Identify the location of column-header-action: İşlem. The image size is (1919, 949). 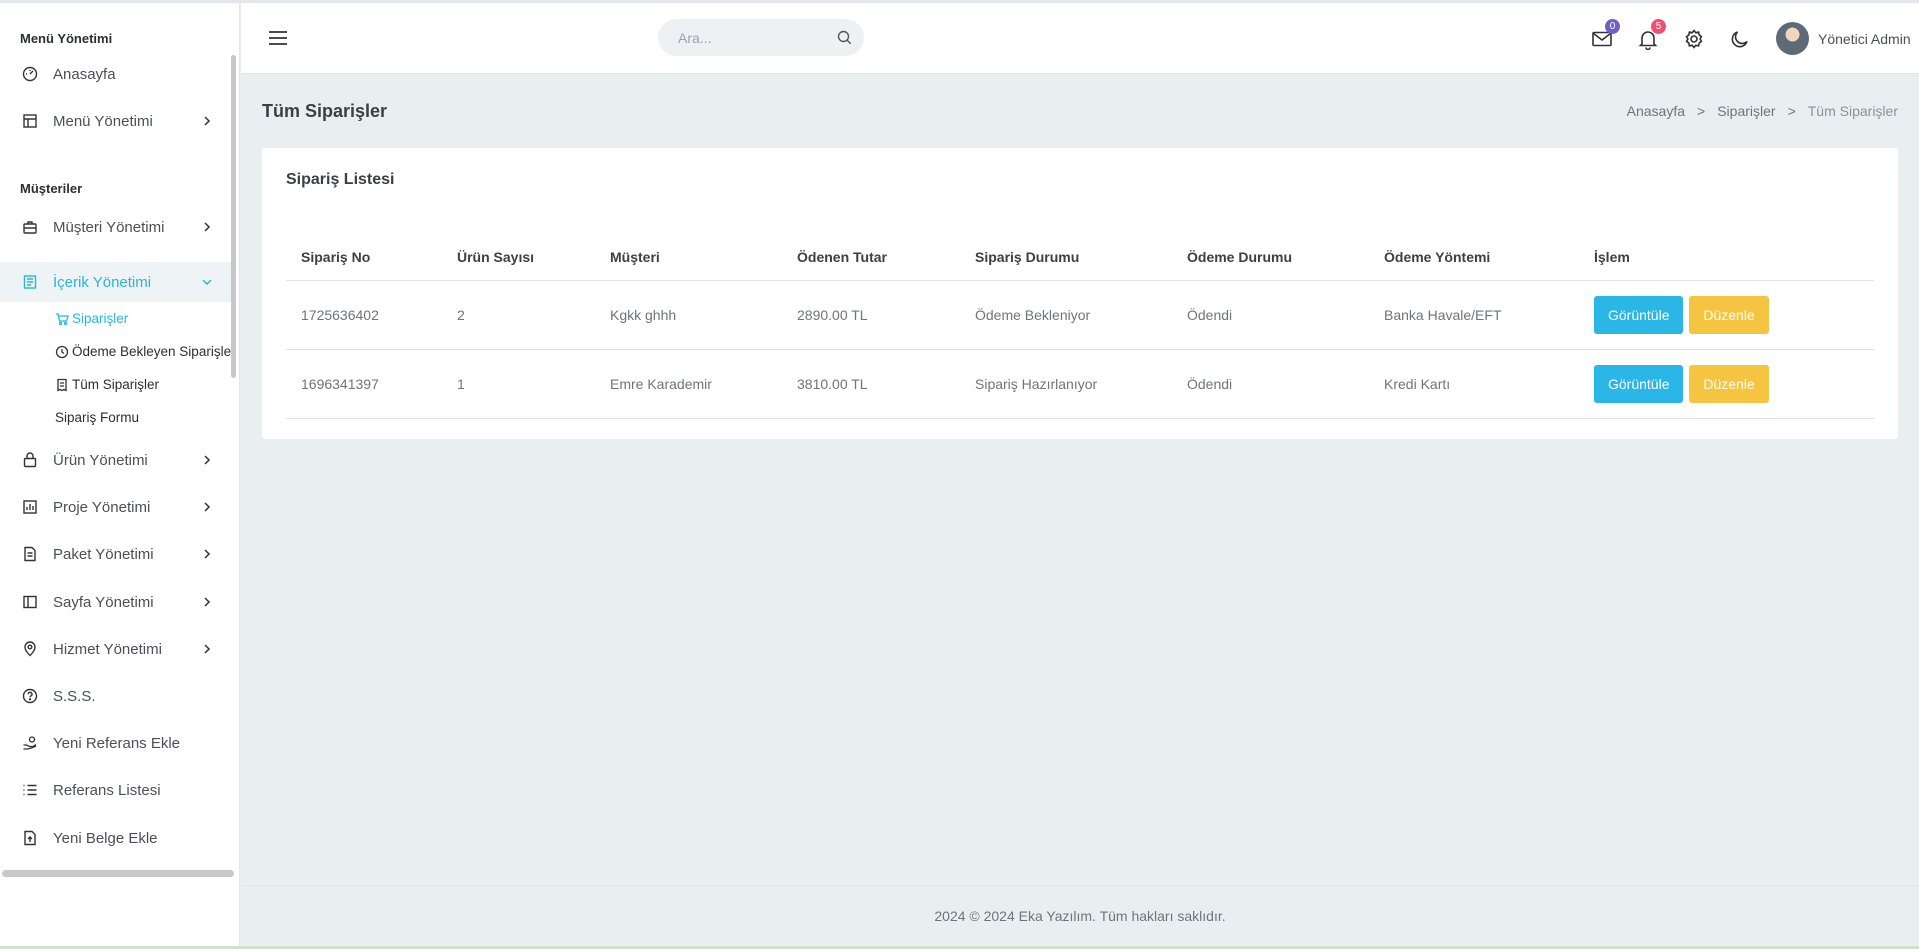
(1726, 258).